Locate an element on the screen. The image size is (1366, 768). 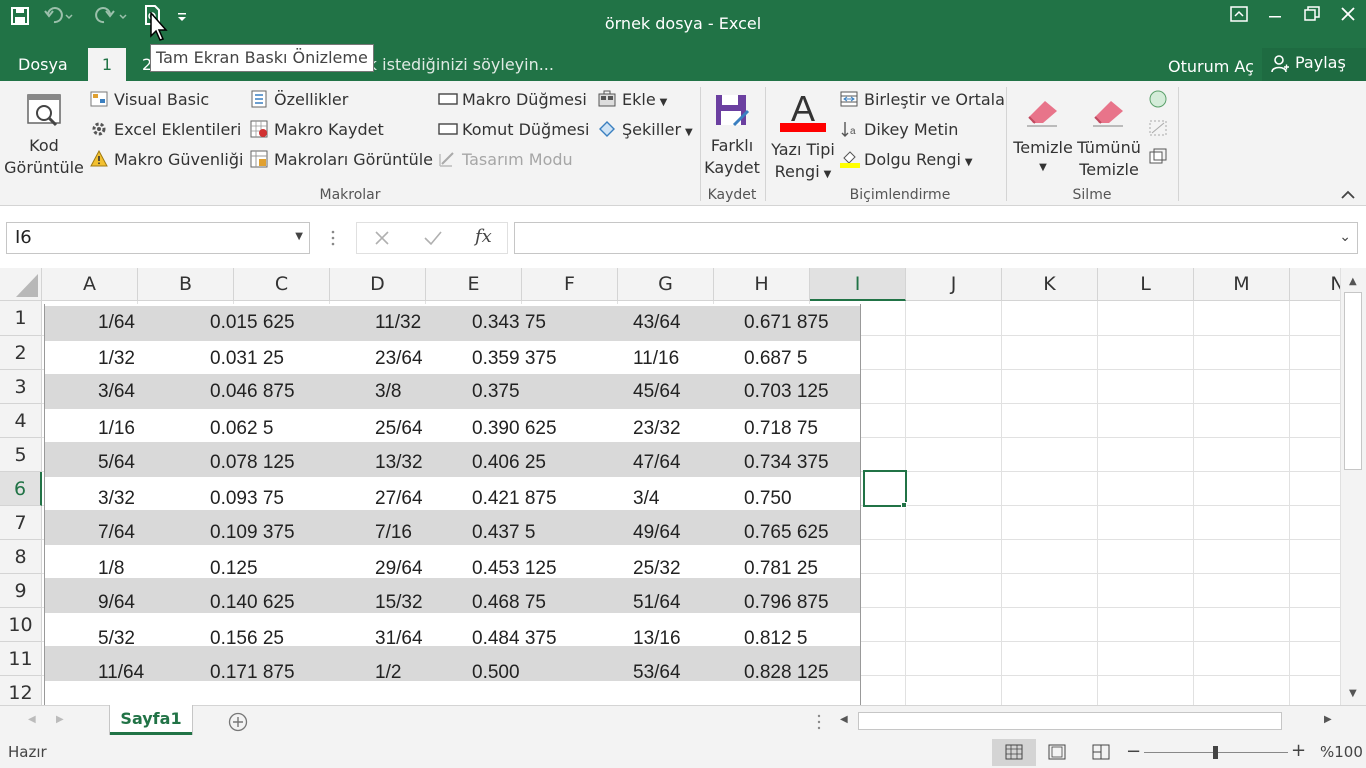
vertical-scrollbar: ▲ ▼ is located at coordinates (1353, 486).